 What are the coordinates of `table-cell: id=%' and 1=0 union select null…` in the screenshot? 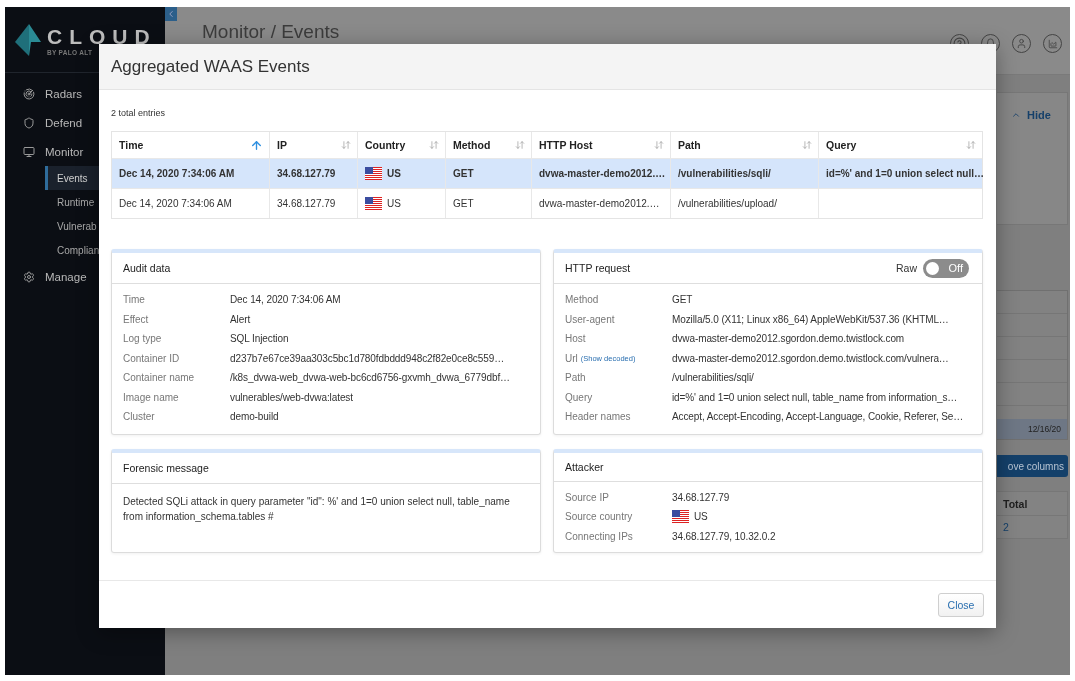 It's located at (905, 173).